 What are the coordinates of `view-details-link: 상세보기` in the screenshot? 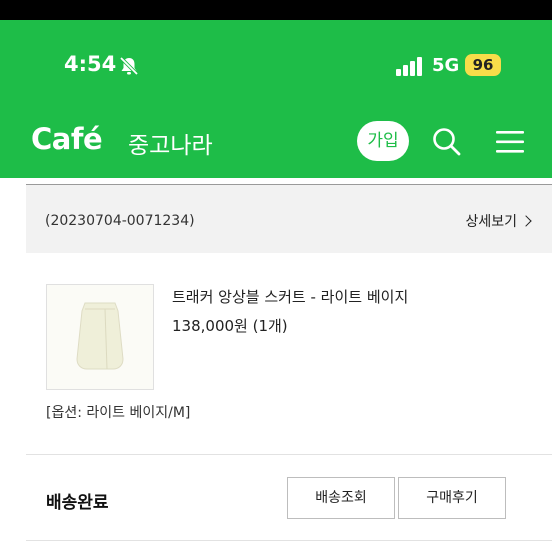 It's located at (498, 221).